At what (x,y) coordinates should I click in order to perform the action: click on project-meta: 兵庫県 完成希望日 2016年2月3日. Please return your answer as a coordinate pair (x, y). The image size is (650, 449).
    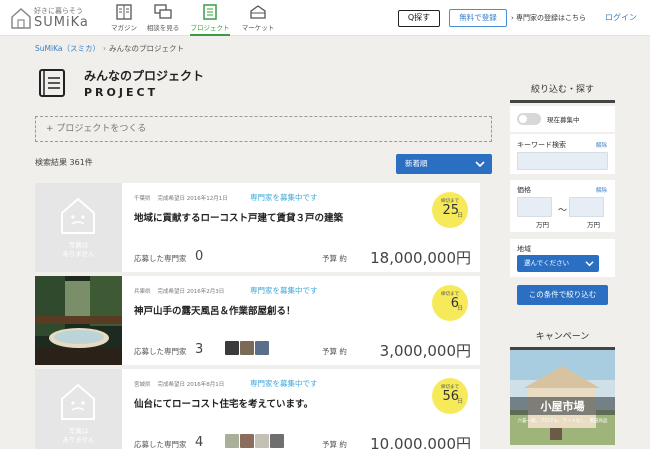
    Looking at the image, I should click on (182, 291).